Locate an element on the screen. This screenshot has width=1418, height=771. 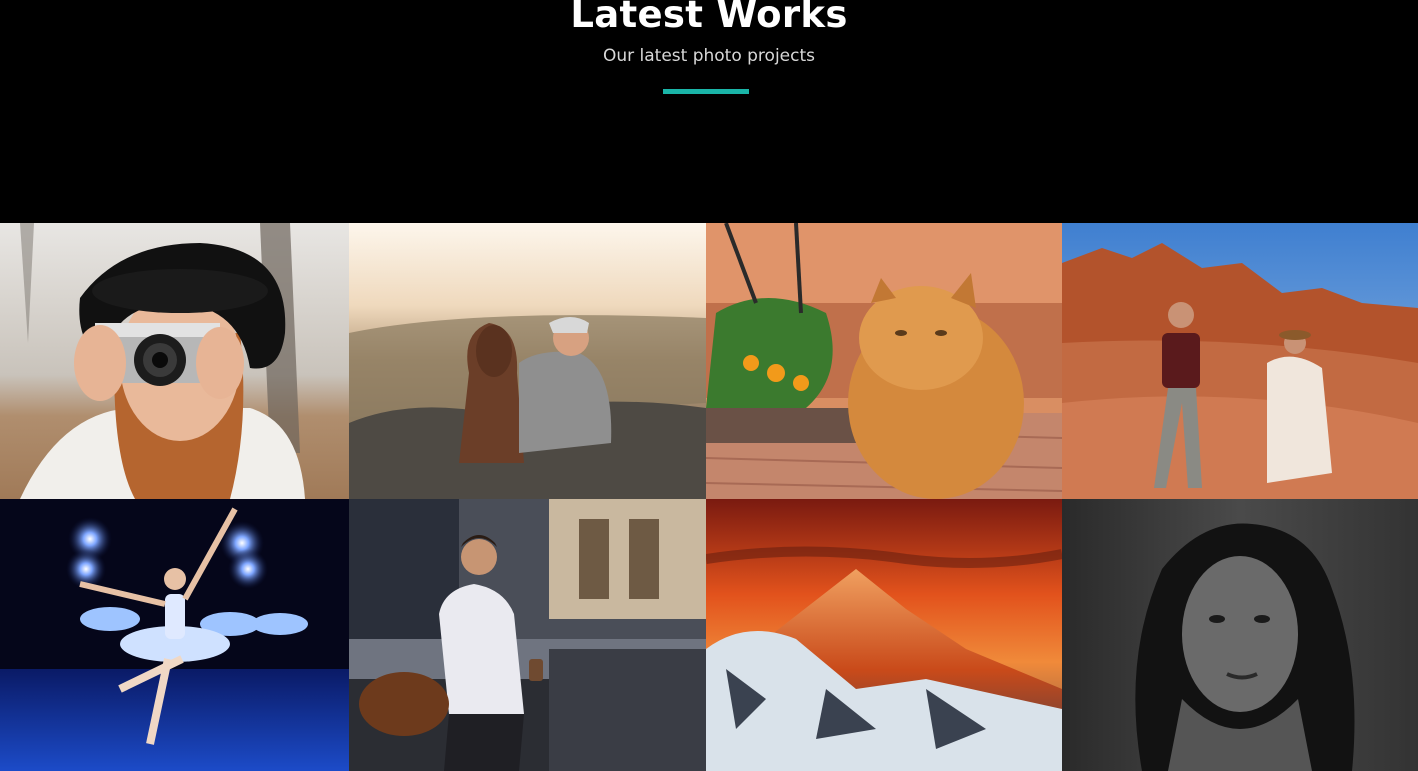
gallery-item-woman-portrait is located at coordinates (1240, 635).